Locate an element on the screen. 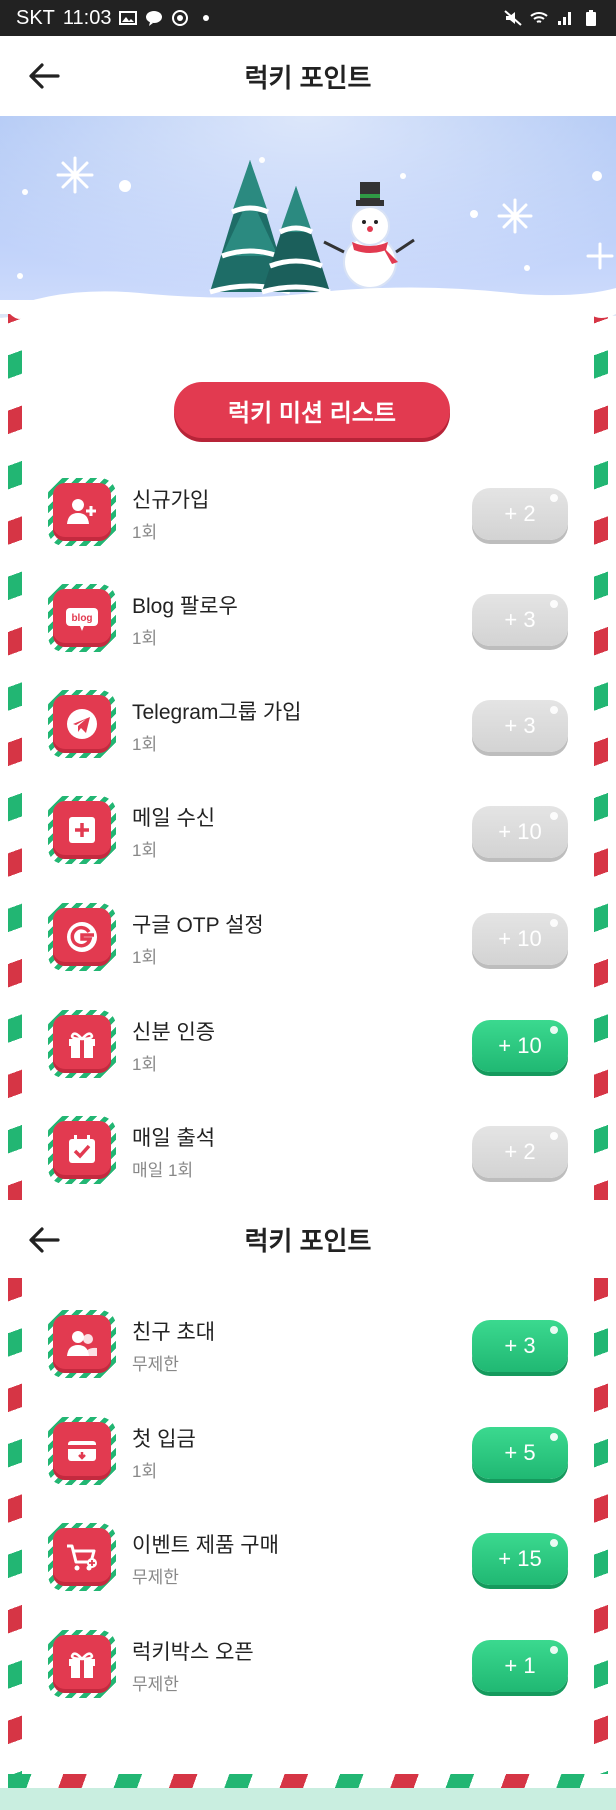  mission-name: 친구 초대 is located at coordinates (174, 1332).